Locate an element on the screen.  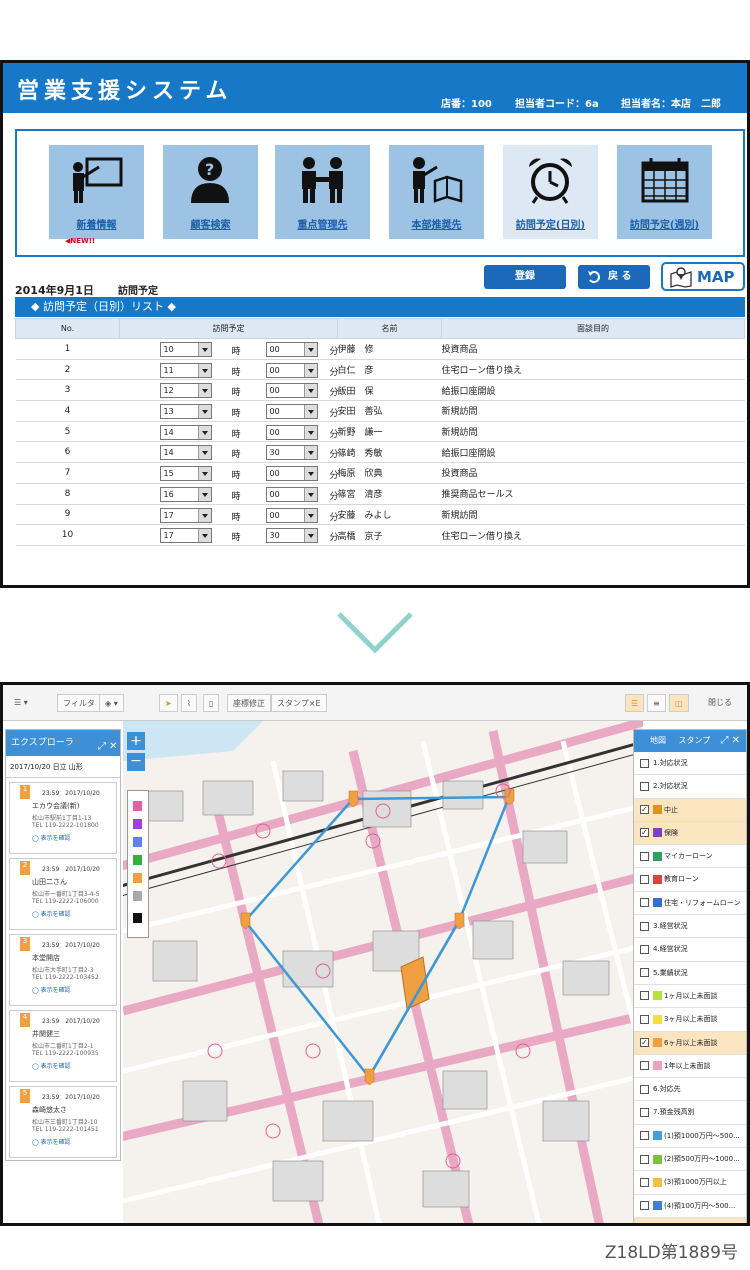
menu-visit-daily: 訪問予定(日別) is located at coordinates (550, 192).